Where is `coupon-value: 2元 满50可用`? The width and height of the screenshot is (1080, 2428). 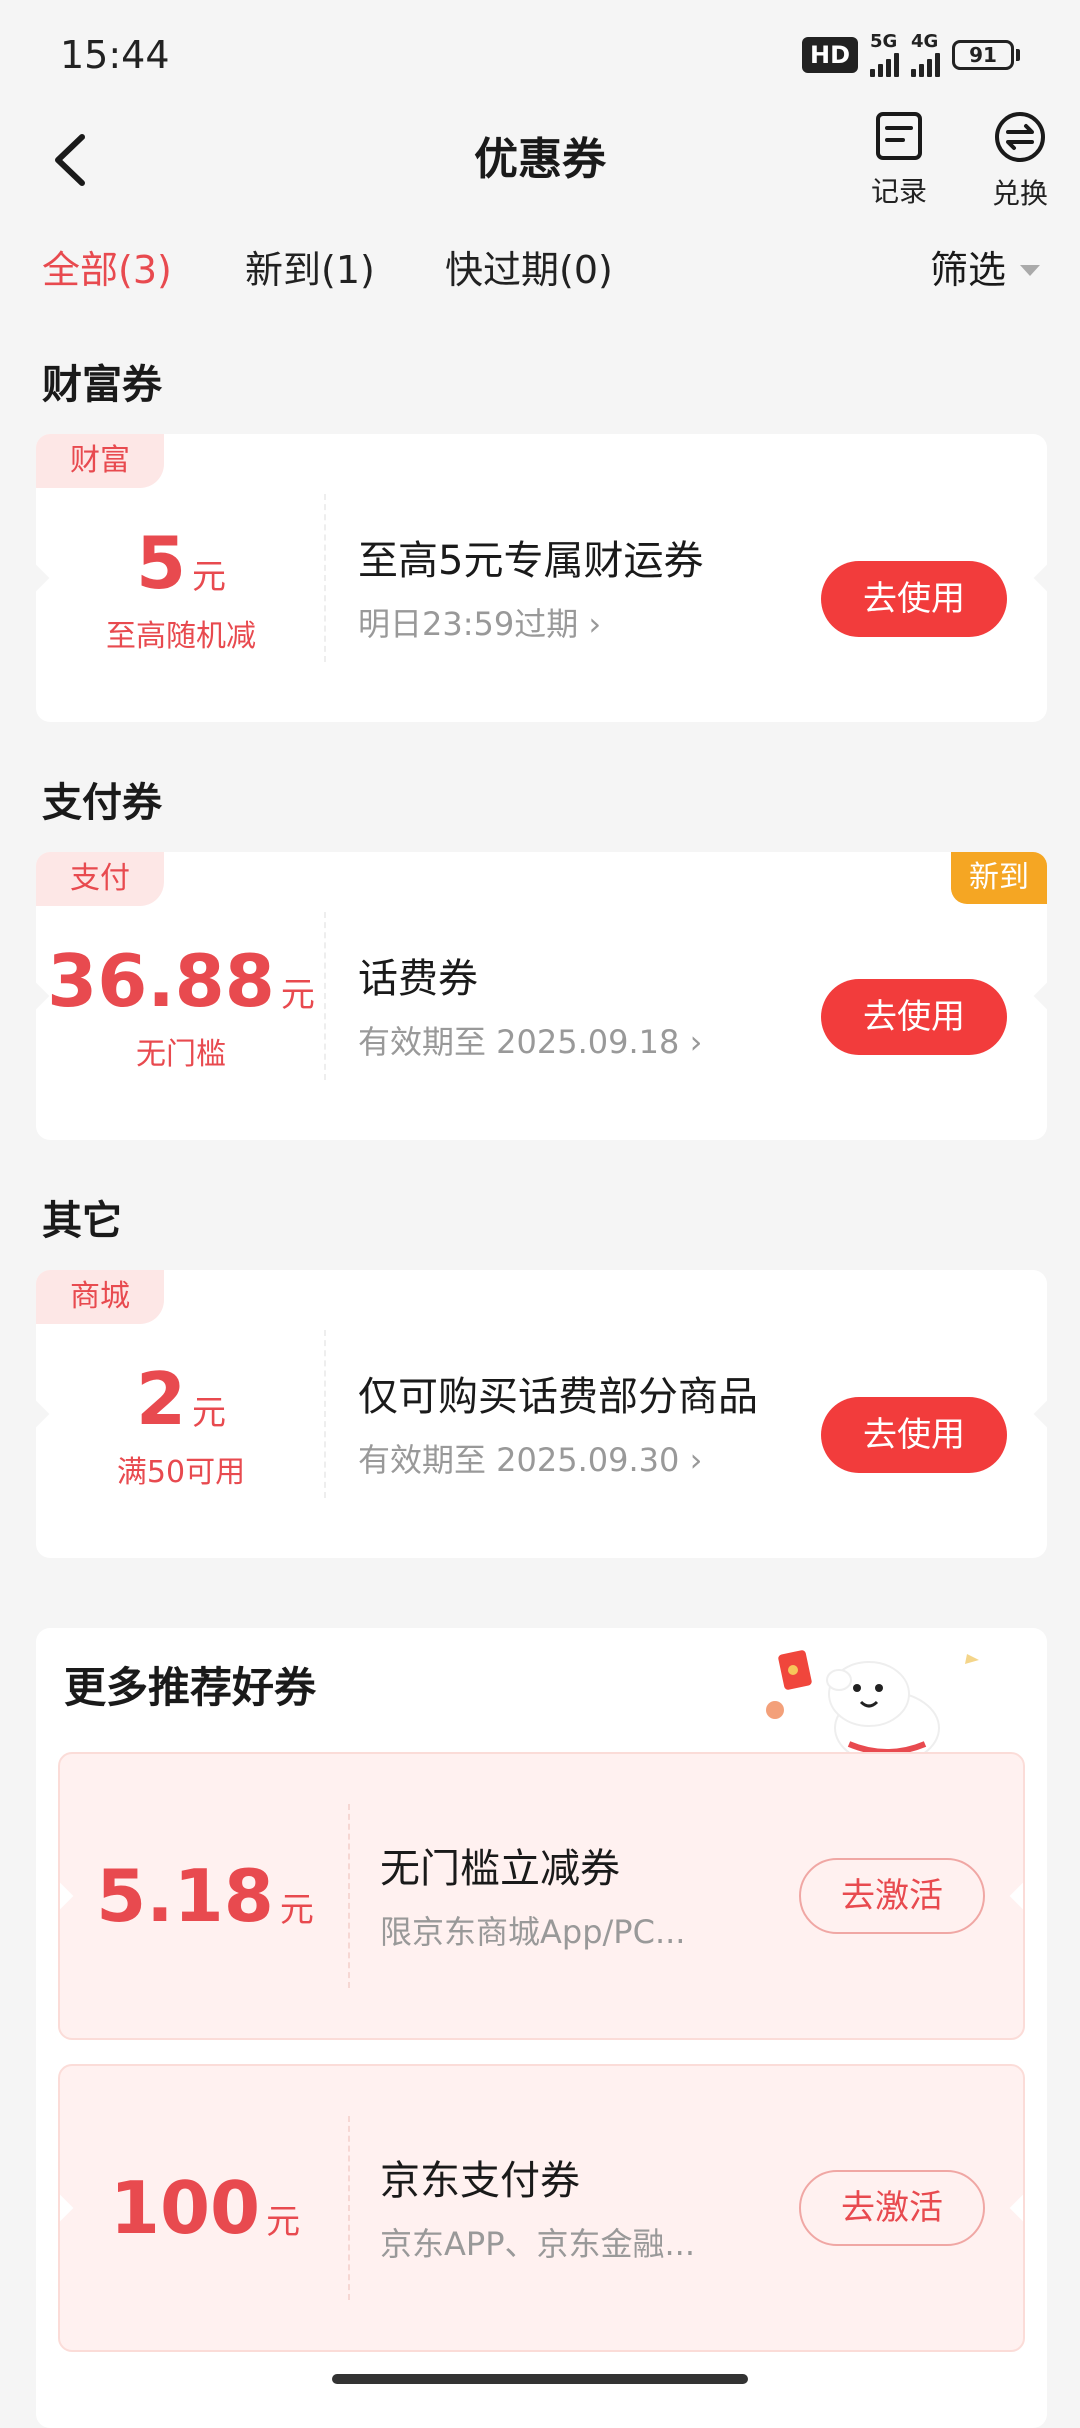 coupon-value: 2元 满50可用 is located at coordinates (181, 1414).